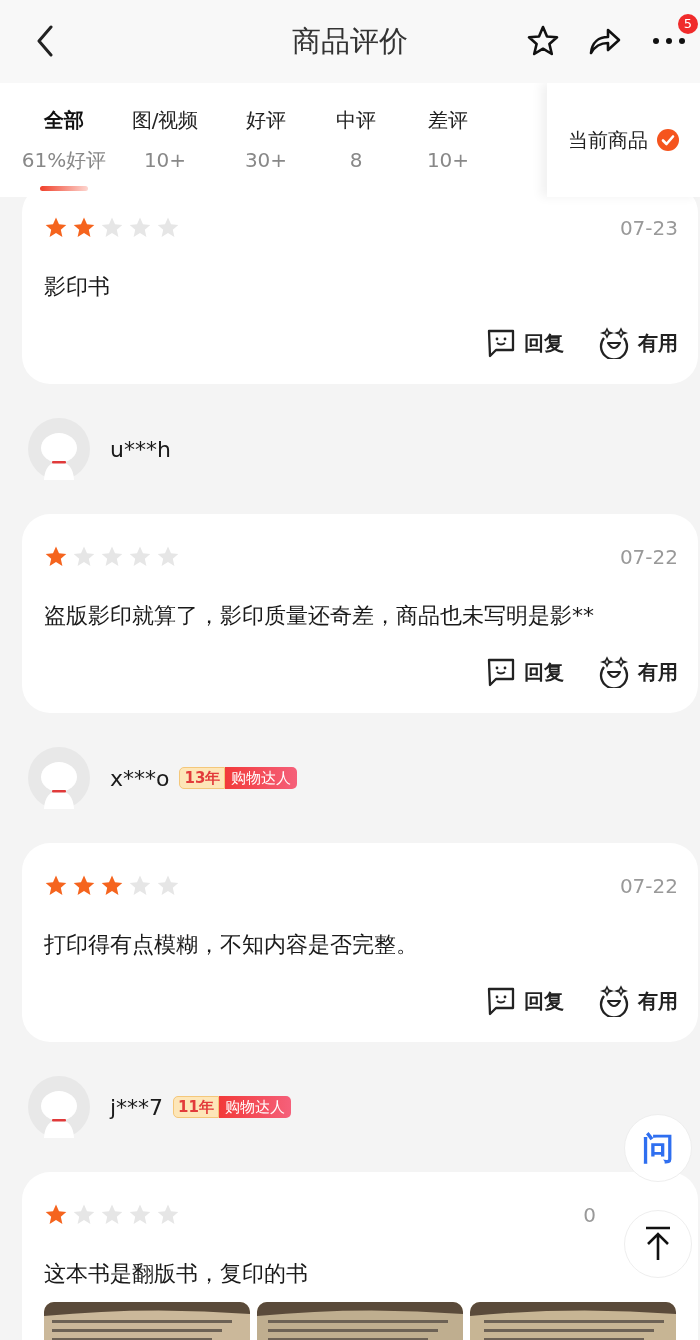 The height and width of the screenshot is (1340, 700). I want to click on filter-tab: 中评 8, so click(356, 140).